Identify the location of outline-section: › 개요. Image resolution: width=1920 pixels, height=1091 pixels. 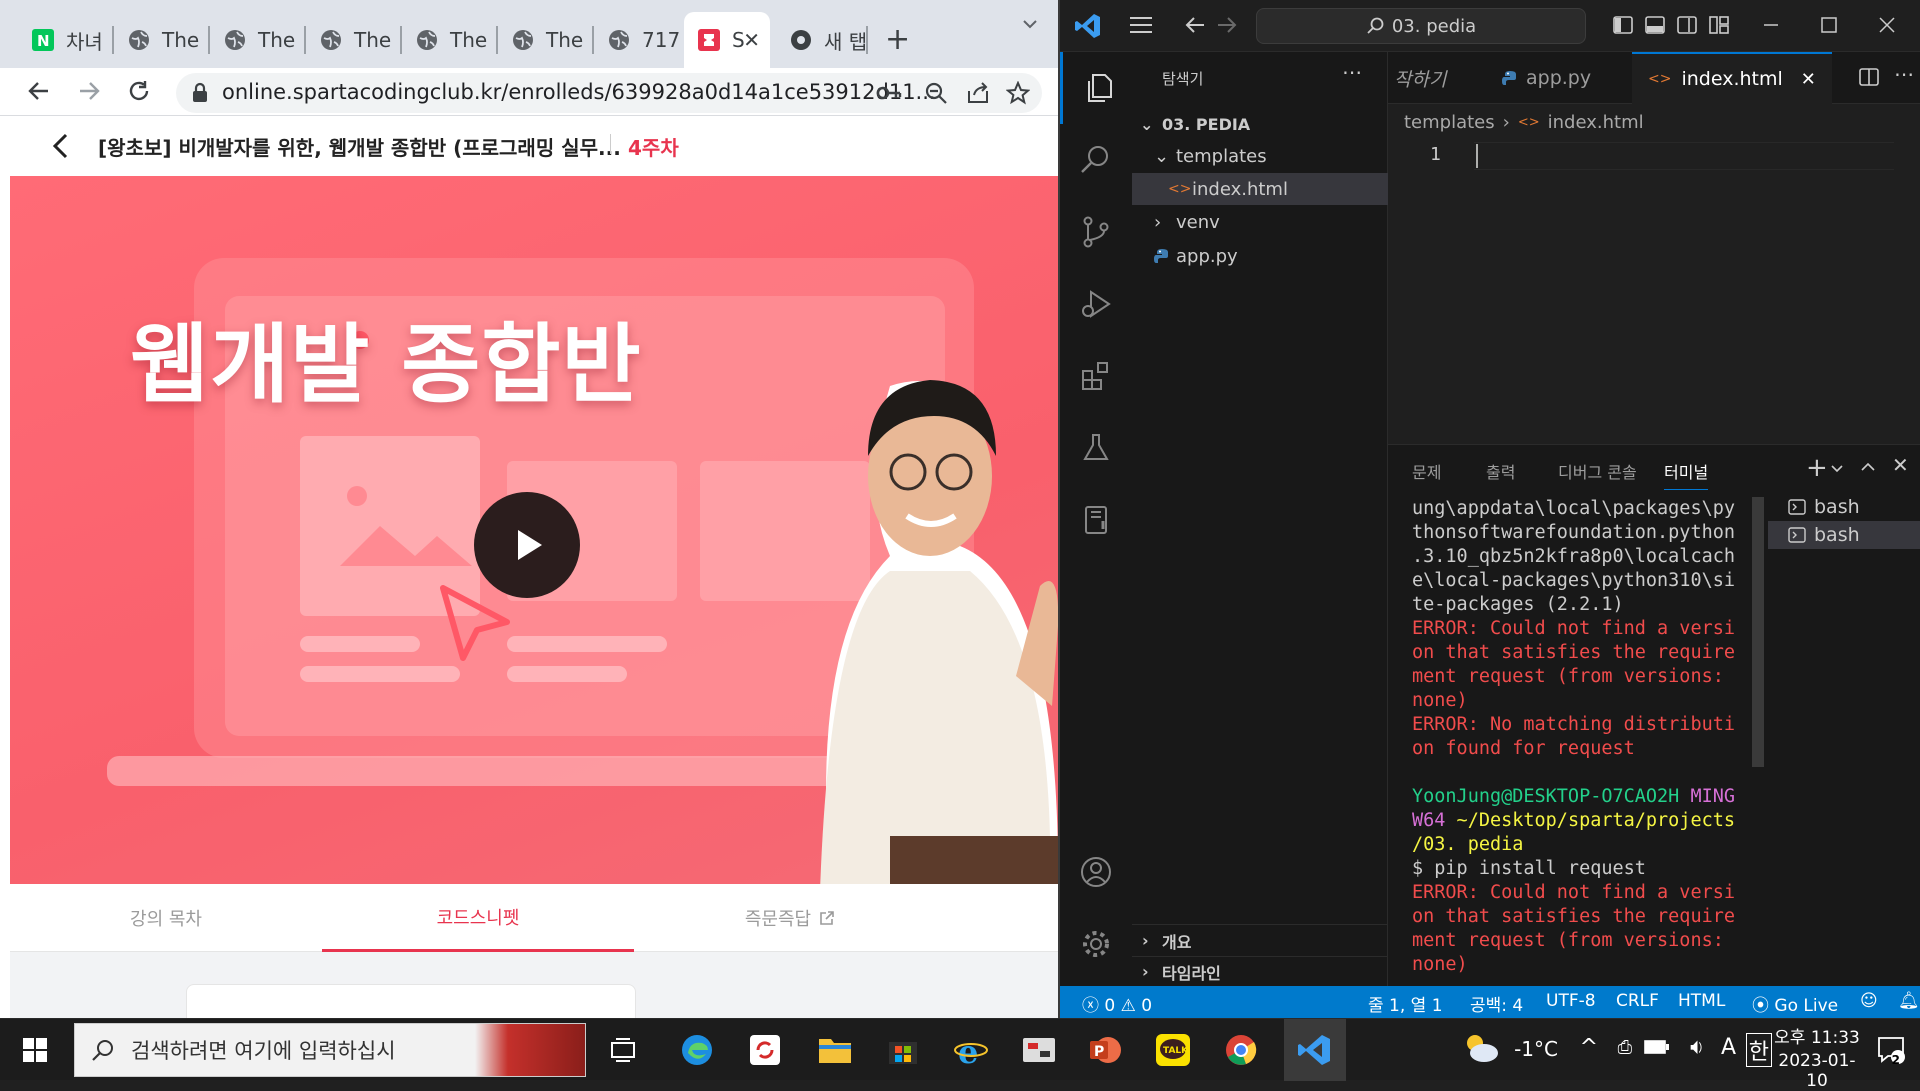
(1260, 940).